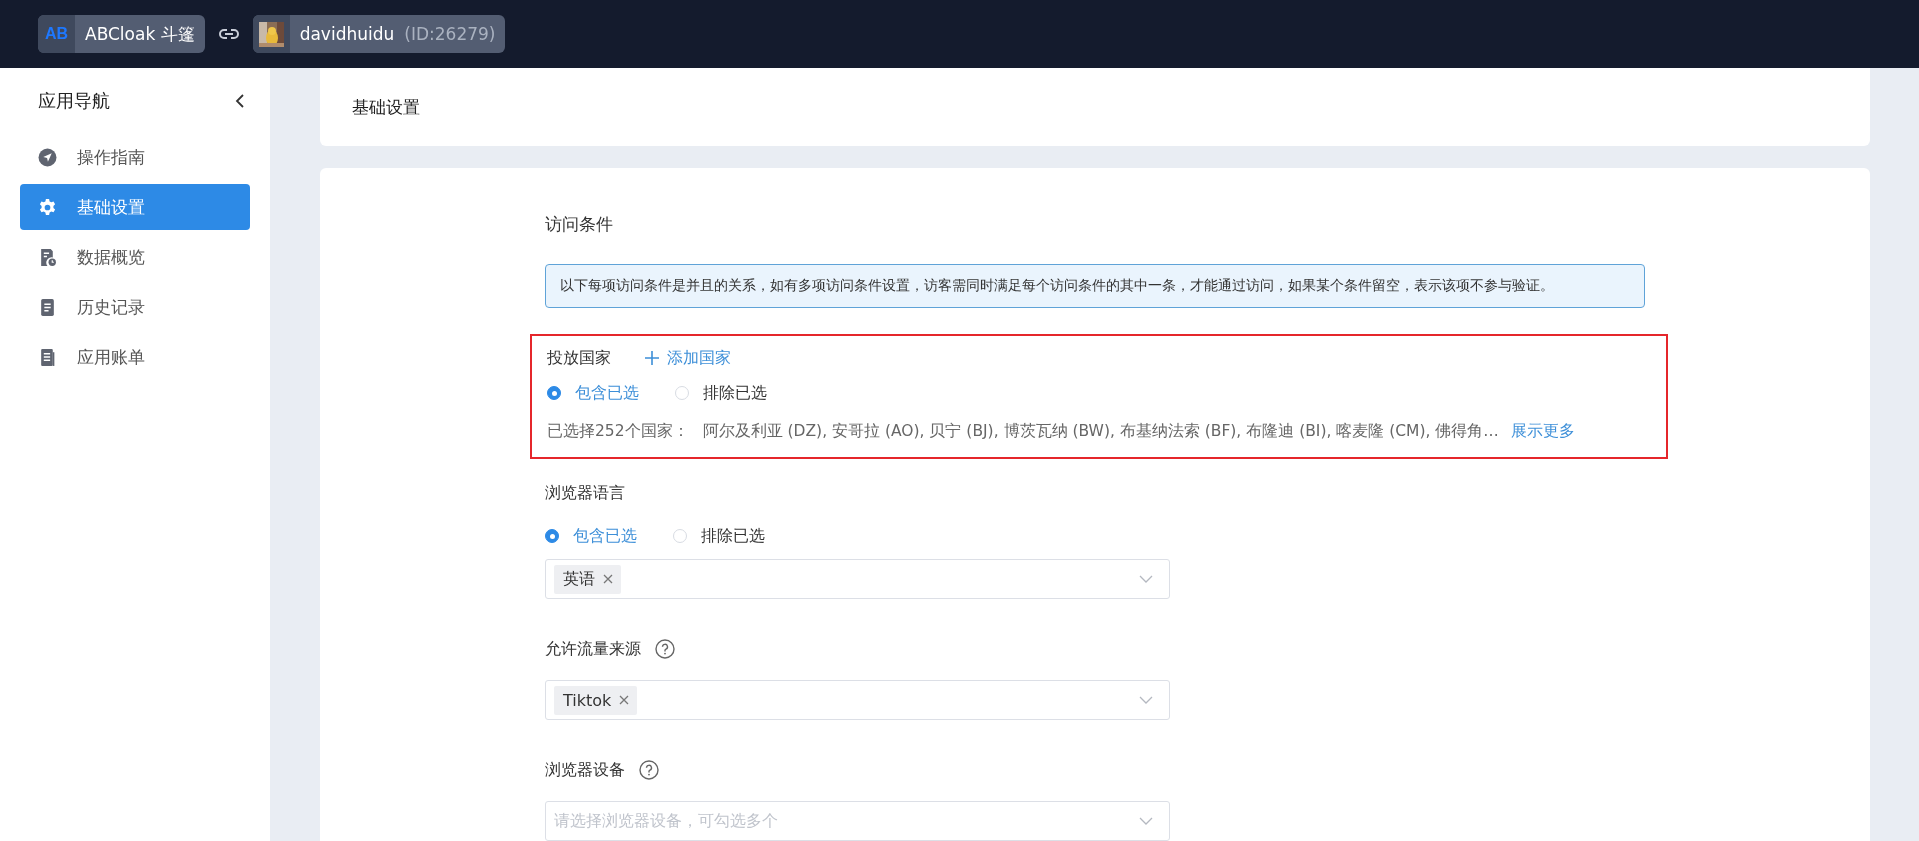 This screenshot has width=1919, height=841. What do you see at coordinates (688, 358) in the screenshot?
I see `add-country-button: 添加国家` at bounding box center [688, 358].